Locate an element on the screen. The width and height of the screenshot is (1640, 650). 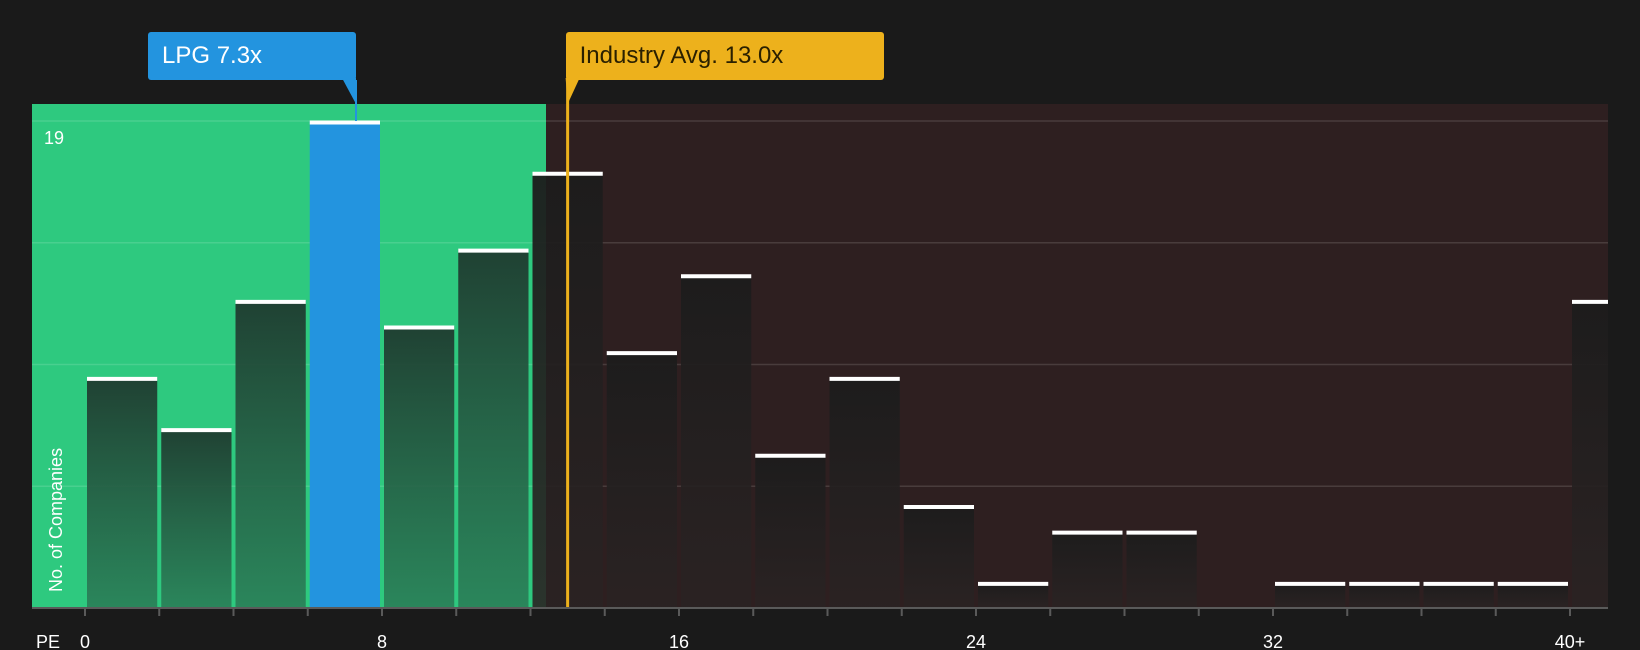
industry-average-label: Industry Avg. 13.0x is located at coordinates (681, 55).